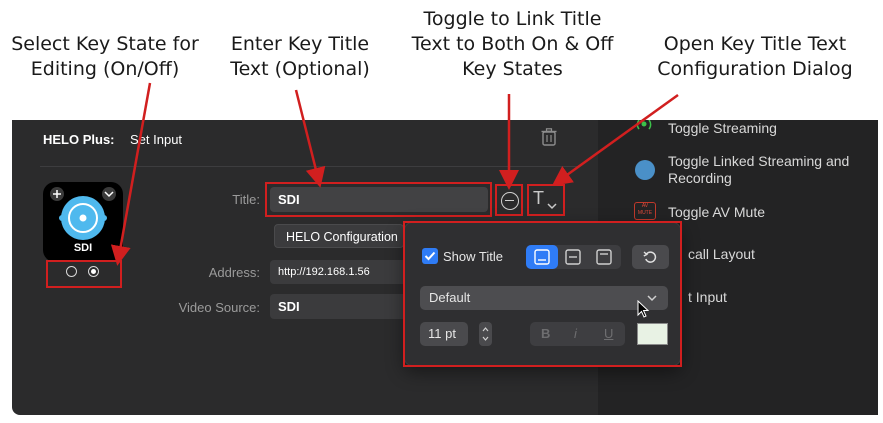 Image resolution: width=883 pixels, height=423 pixels. What do you see at coordinates (310, 138) in the screenshot?
I see `arrow-to-title-input` at bounding box center [310, 138].